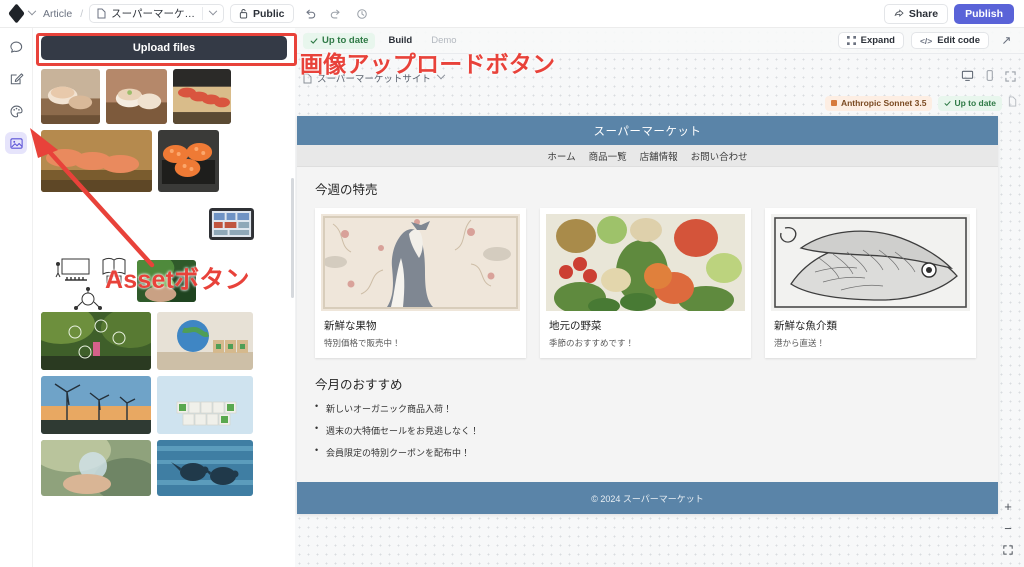  I want to click on model-status-label: Up to date, so click(975, 103).